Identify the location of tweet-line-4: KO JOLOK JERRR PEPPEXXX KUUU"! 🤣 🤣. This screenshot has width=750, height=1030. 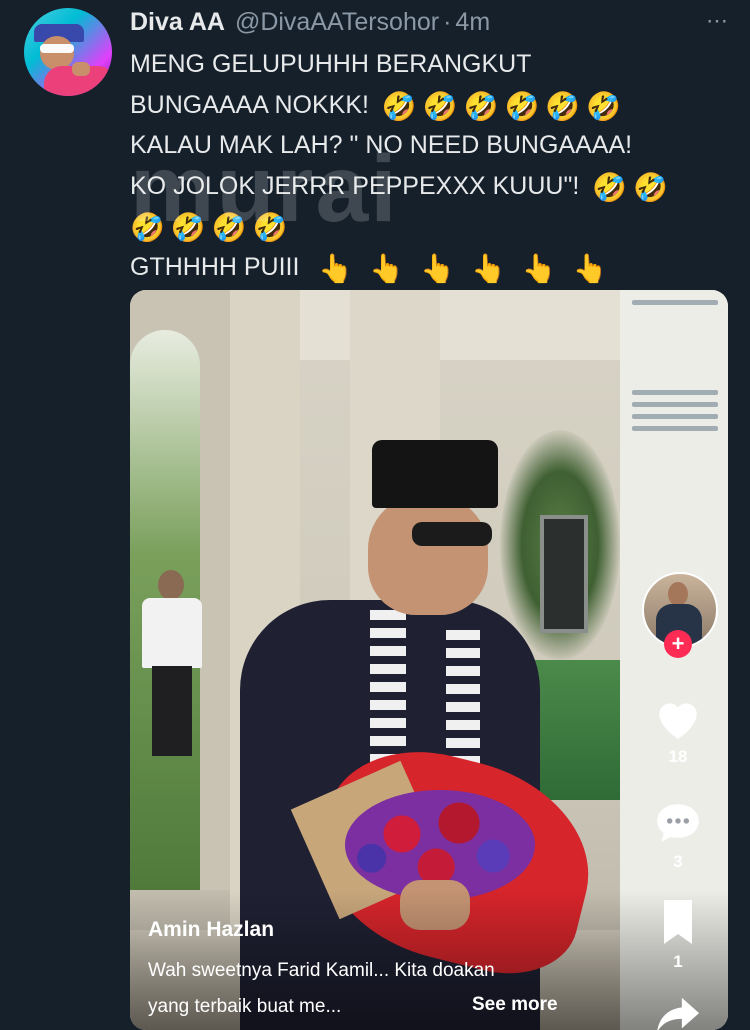
(430, 186).